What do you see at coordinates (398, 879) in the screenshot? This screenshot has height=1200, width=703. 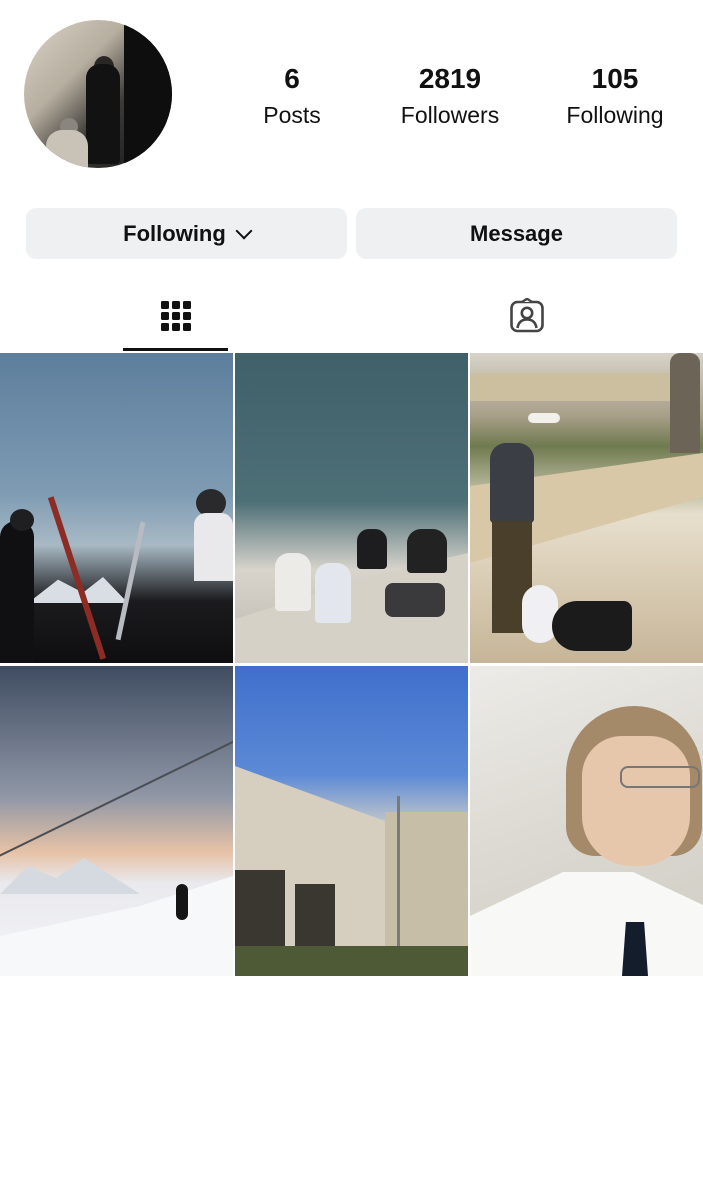 I see `flagpole` at bounding box center [398, 879].